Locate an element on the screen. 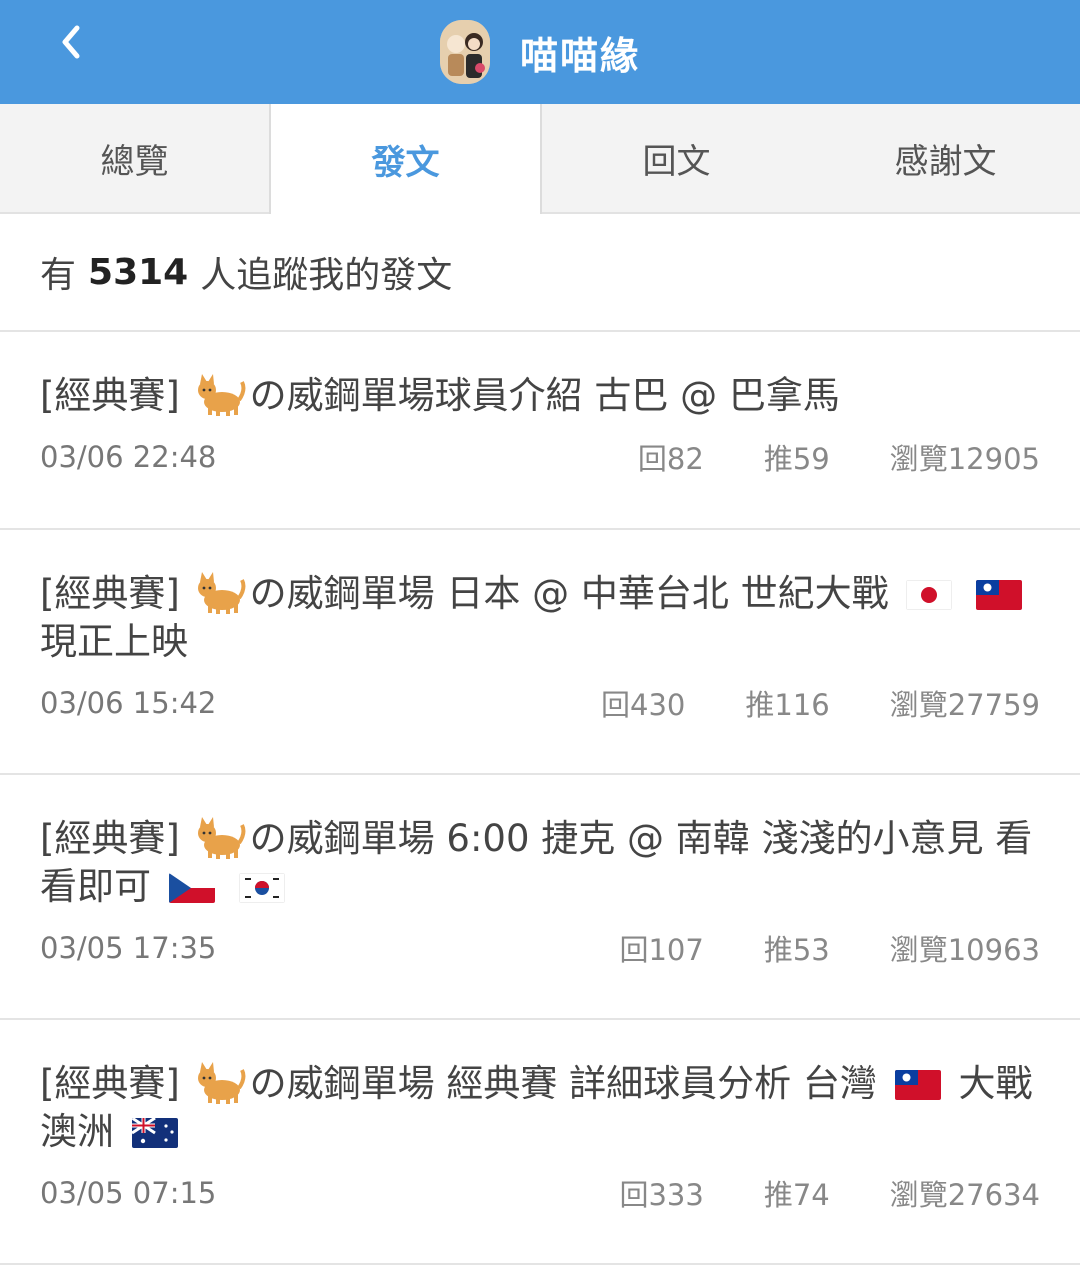  post-title: [經典賽] の威鋼單場 日本 @ 中華台北 世紀大戰 現正上映 is located at coordinates (540, 618).